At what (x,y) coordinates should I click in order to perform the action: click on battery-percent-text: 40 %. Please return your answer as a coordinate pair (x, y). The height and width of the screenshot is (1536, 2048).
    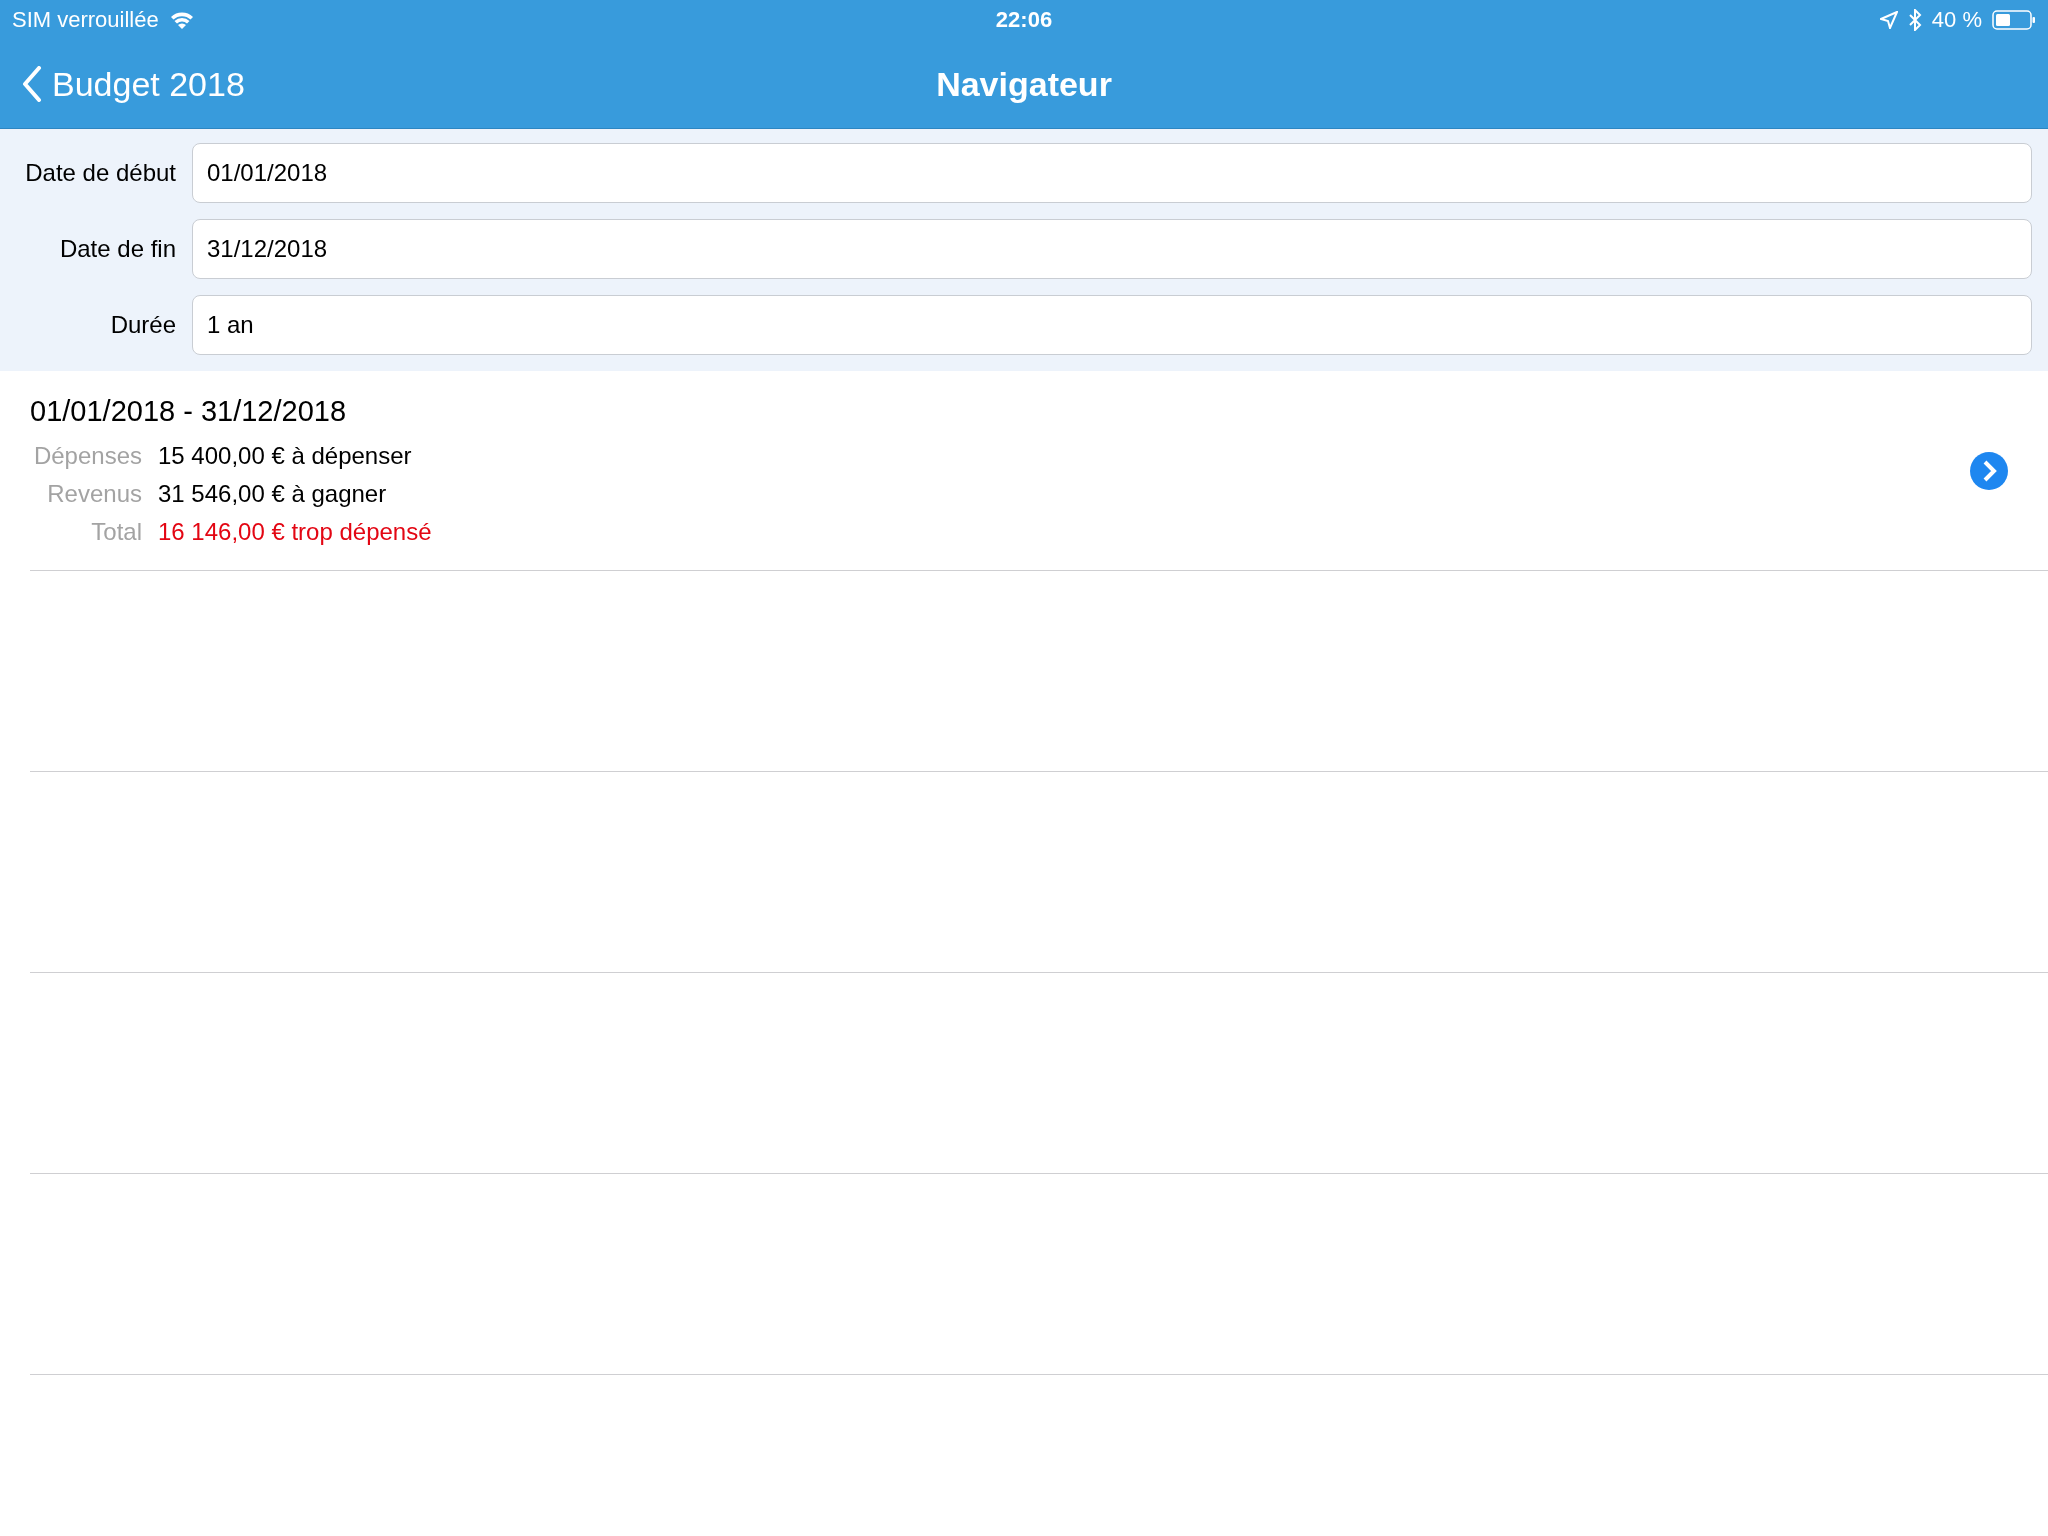
    Looking at the image, I should click on (1956, 20).